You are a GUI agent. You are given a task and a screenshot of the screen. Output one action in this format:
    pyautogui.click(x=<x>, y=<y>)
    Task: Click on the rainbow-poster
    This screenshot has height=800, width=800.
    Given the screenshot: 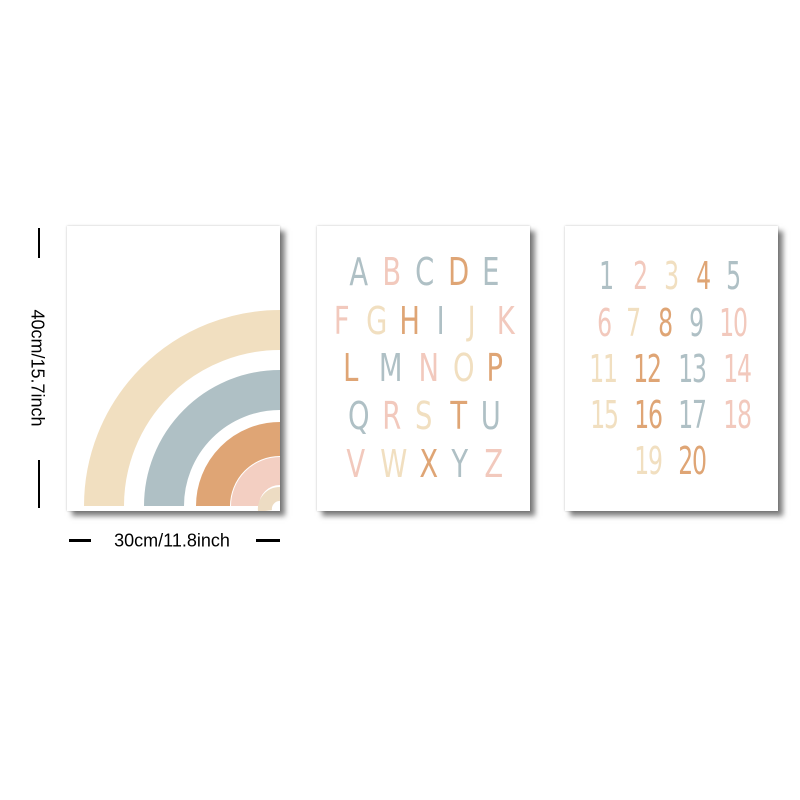 What is the action you would take?
    pyautogui.click(x=173, y=368)
    